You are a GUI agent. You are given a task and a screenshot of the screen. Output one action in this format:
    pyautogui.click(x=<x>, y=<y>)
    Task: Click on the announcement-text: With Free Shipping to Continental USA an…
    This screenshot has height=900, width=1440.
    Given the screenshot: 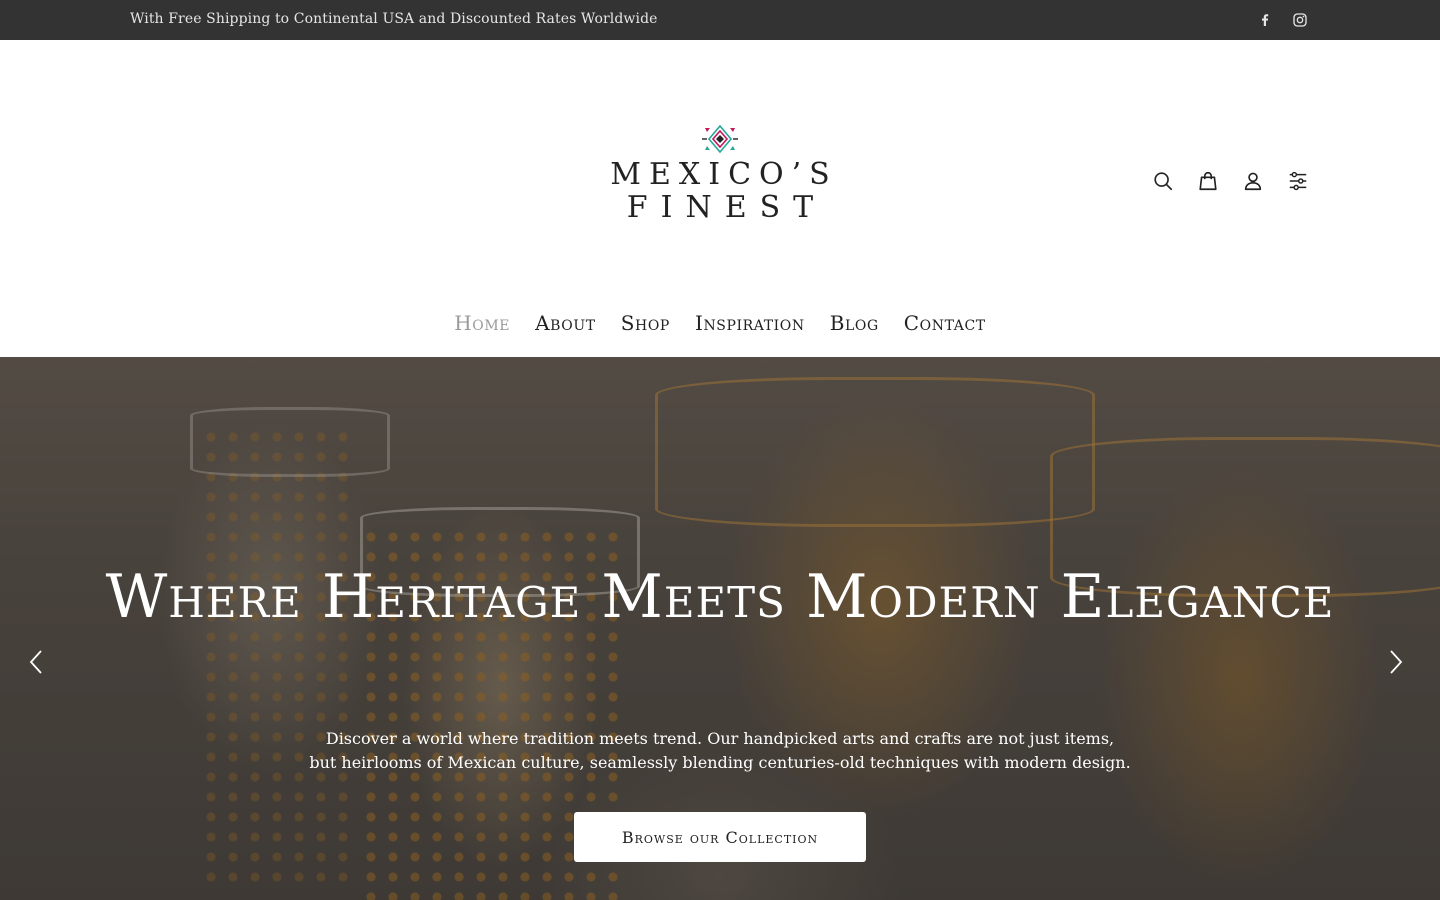 What is the action you would take?
    pyautogui.click(x=394, y=19)
    